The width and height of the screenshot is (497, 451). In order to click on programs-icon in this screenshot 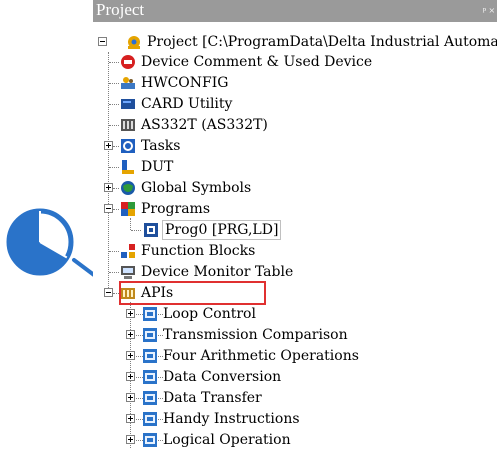, I will do `click(128, 209)`.